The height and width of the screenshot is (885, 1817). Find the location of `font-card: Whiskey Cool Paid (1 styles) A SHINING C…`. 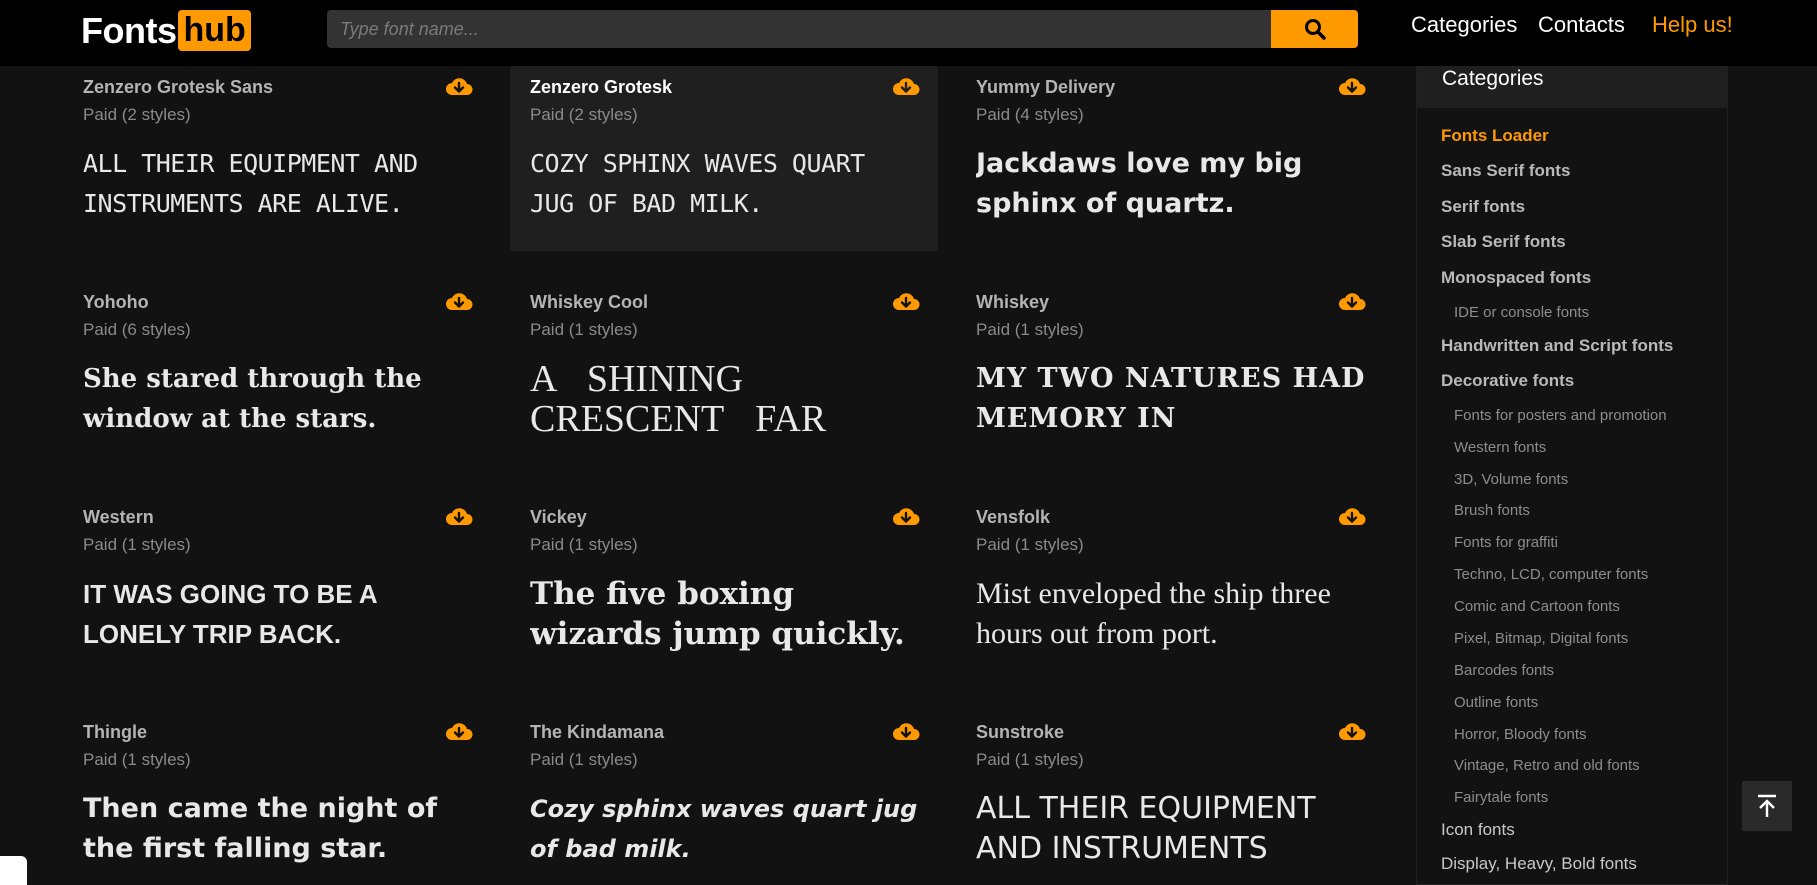

font-card: Whiskey Cool Paid (1 styles) A SHINING C… is located at coordinates (724, 375).